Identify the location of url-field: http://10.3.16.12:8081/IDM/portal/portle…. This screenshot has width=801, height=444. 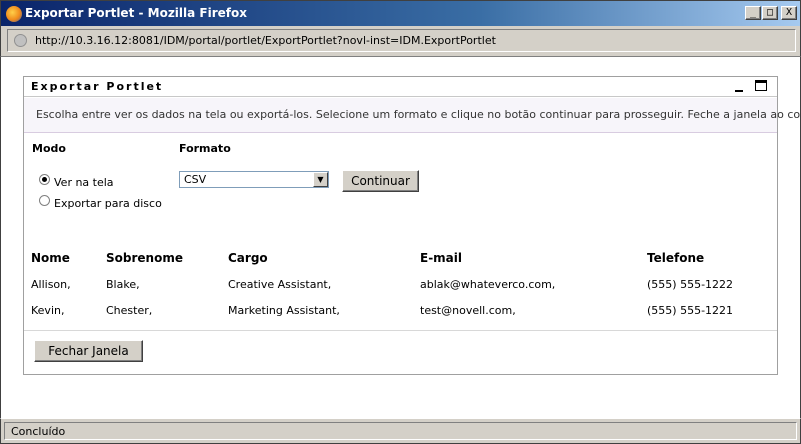
(401, 40).